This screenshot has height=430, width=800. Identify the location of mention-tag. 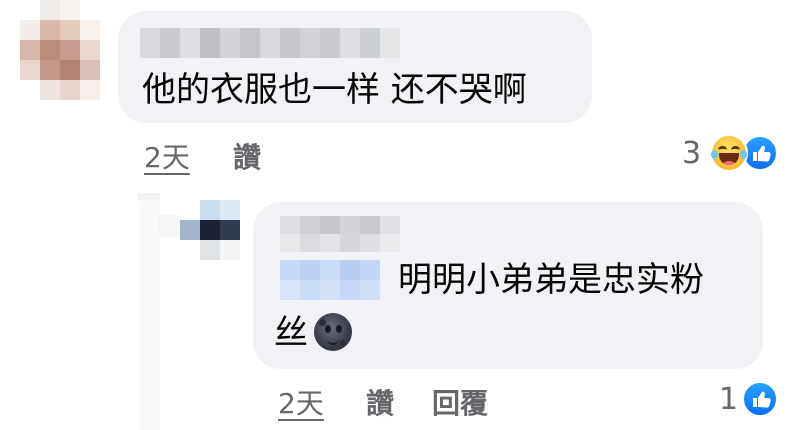
(330, 280).